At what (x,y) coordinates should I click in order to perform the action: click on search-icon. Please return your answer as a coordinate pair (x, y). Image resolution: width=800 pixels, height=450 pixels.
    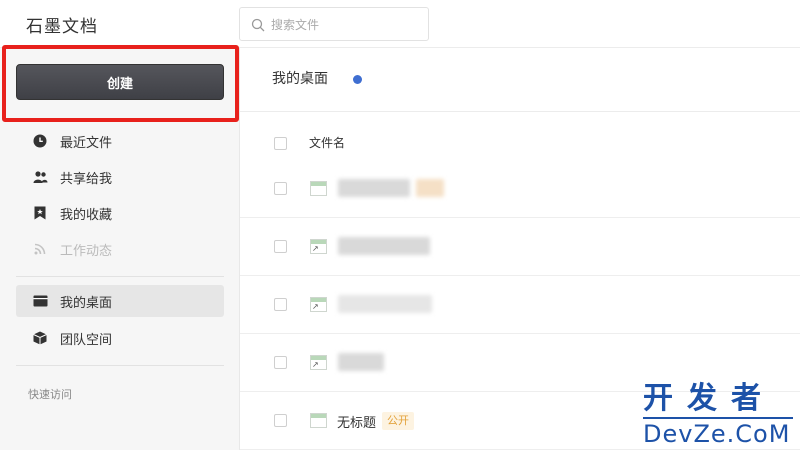
    Looking at the image, I should click on (258, 25).